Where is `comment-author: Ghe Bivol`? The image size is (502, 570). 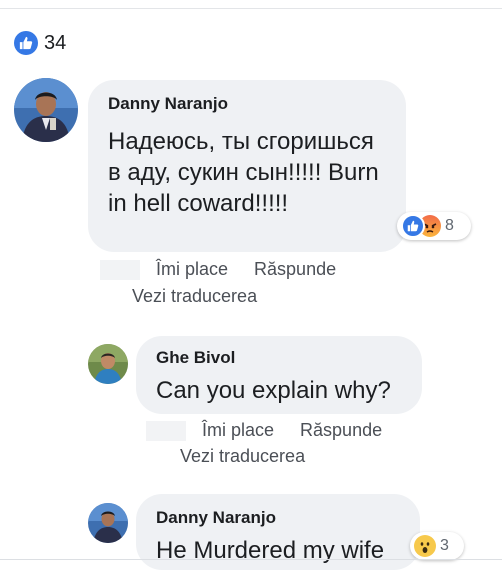
comment-author: Ghe Bivol is located at coordinates (279, 358).